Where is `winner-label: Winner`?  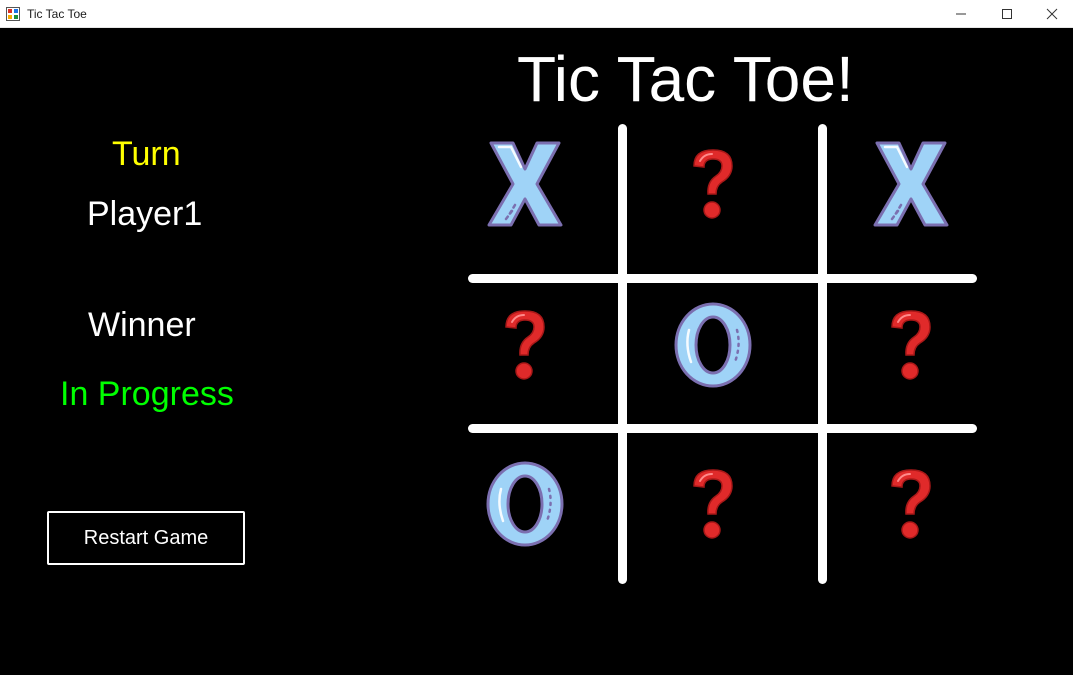 winner-label: Winner is located at coordinates (142, 325).